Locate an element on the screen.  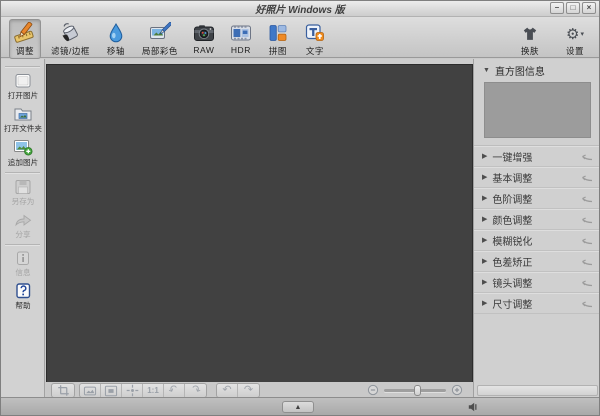
sidebar-item-open-folder: 打开文件夹 is located at coordinates (22, 119).